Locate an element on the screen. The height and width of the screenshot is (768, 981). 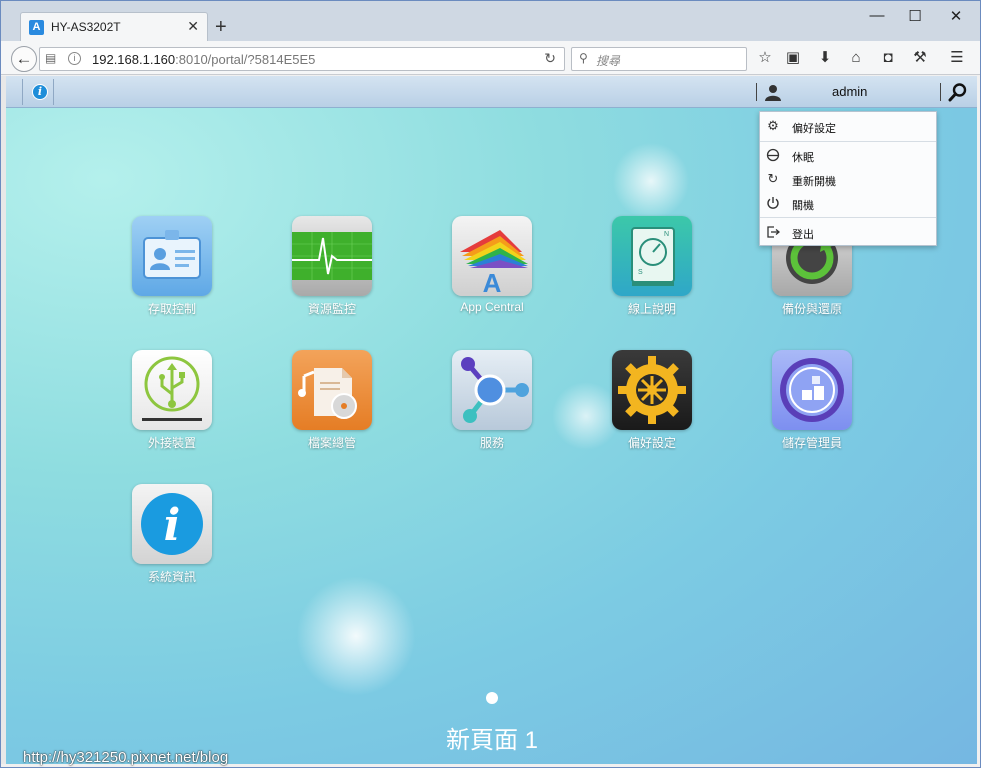
app-system-info: i 系統資訊 is located at coordinates (172, 544).